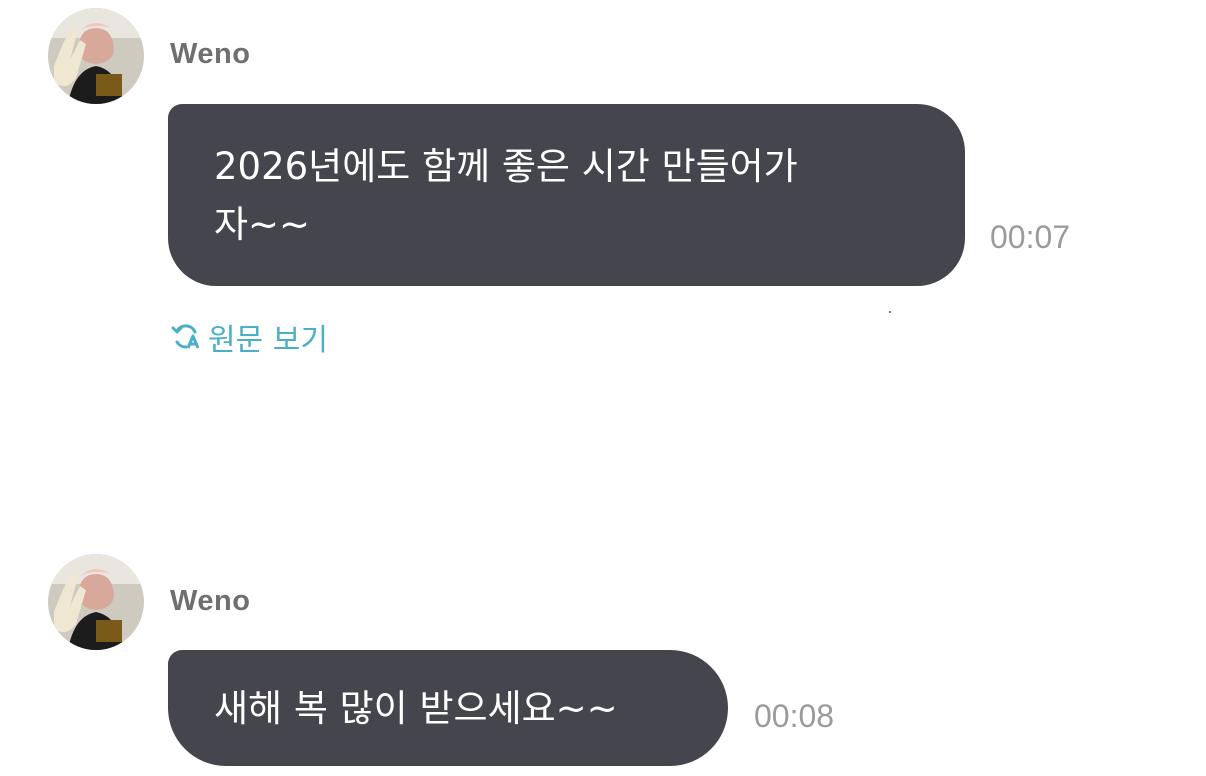 The image size is (1206, 776). What do you see at coordinates (1030, 237) in the screenshot?
I see `message-timestamp: 00:07` at bounding box center [1030, 237].